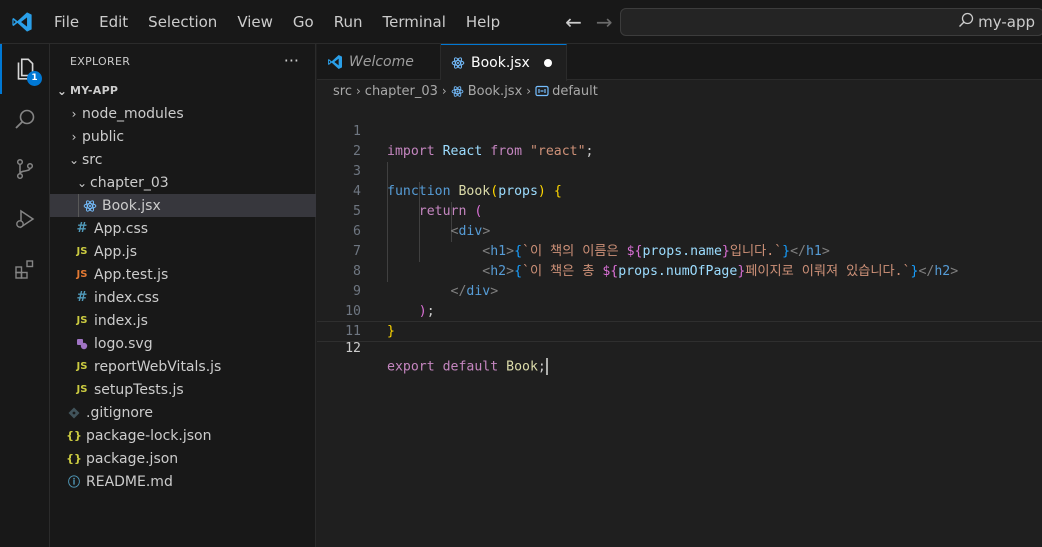 The image size is (1042, 547). Describe the element at coordinates (495, 91) in the screenshot. I see `breadcrumb-book-jsx: Book.jsx` at that location.